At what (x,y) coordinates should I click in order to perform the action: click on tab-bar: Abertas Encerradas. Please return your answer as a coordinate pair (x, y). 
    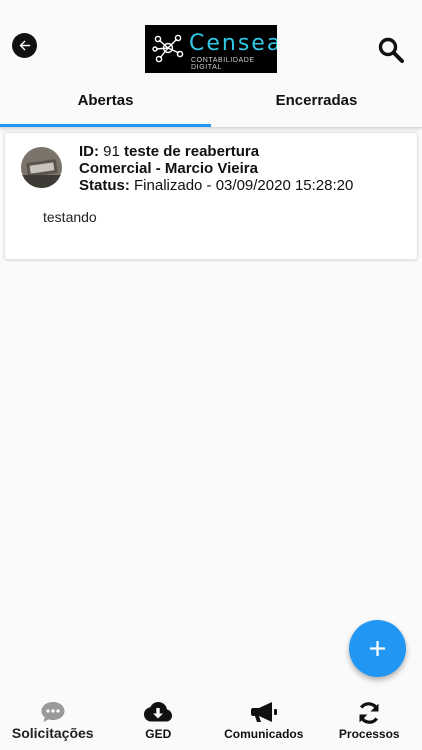
    Looking at the image, I should click on (211, 105).